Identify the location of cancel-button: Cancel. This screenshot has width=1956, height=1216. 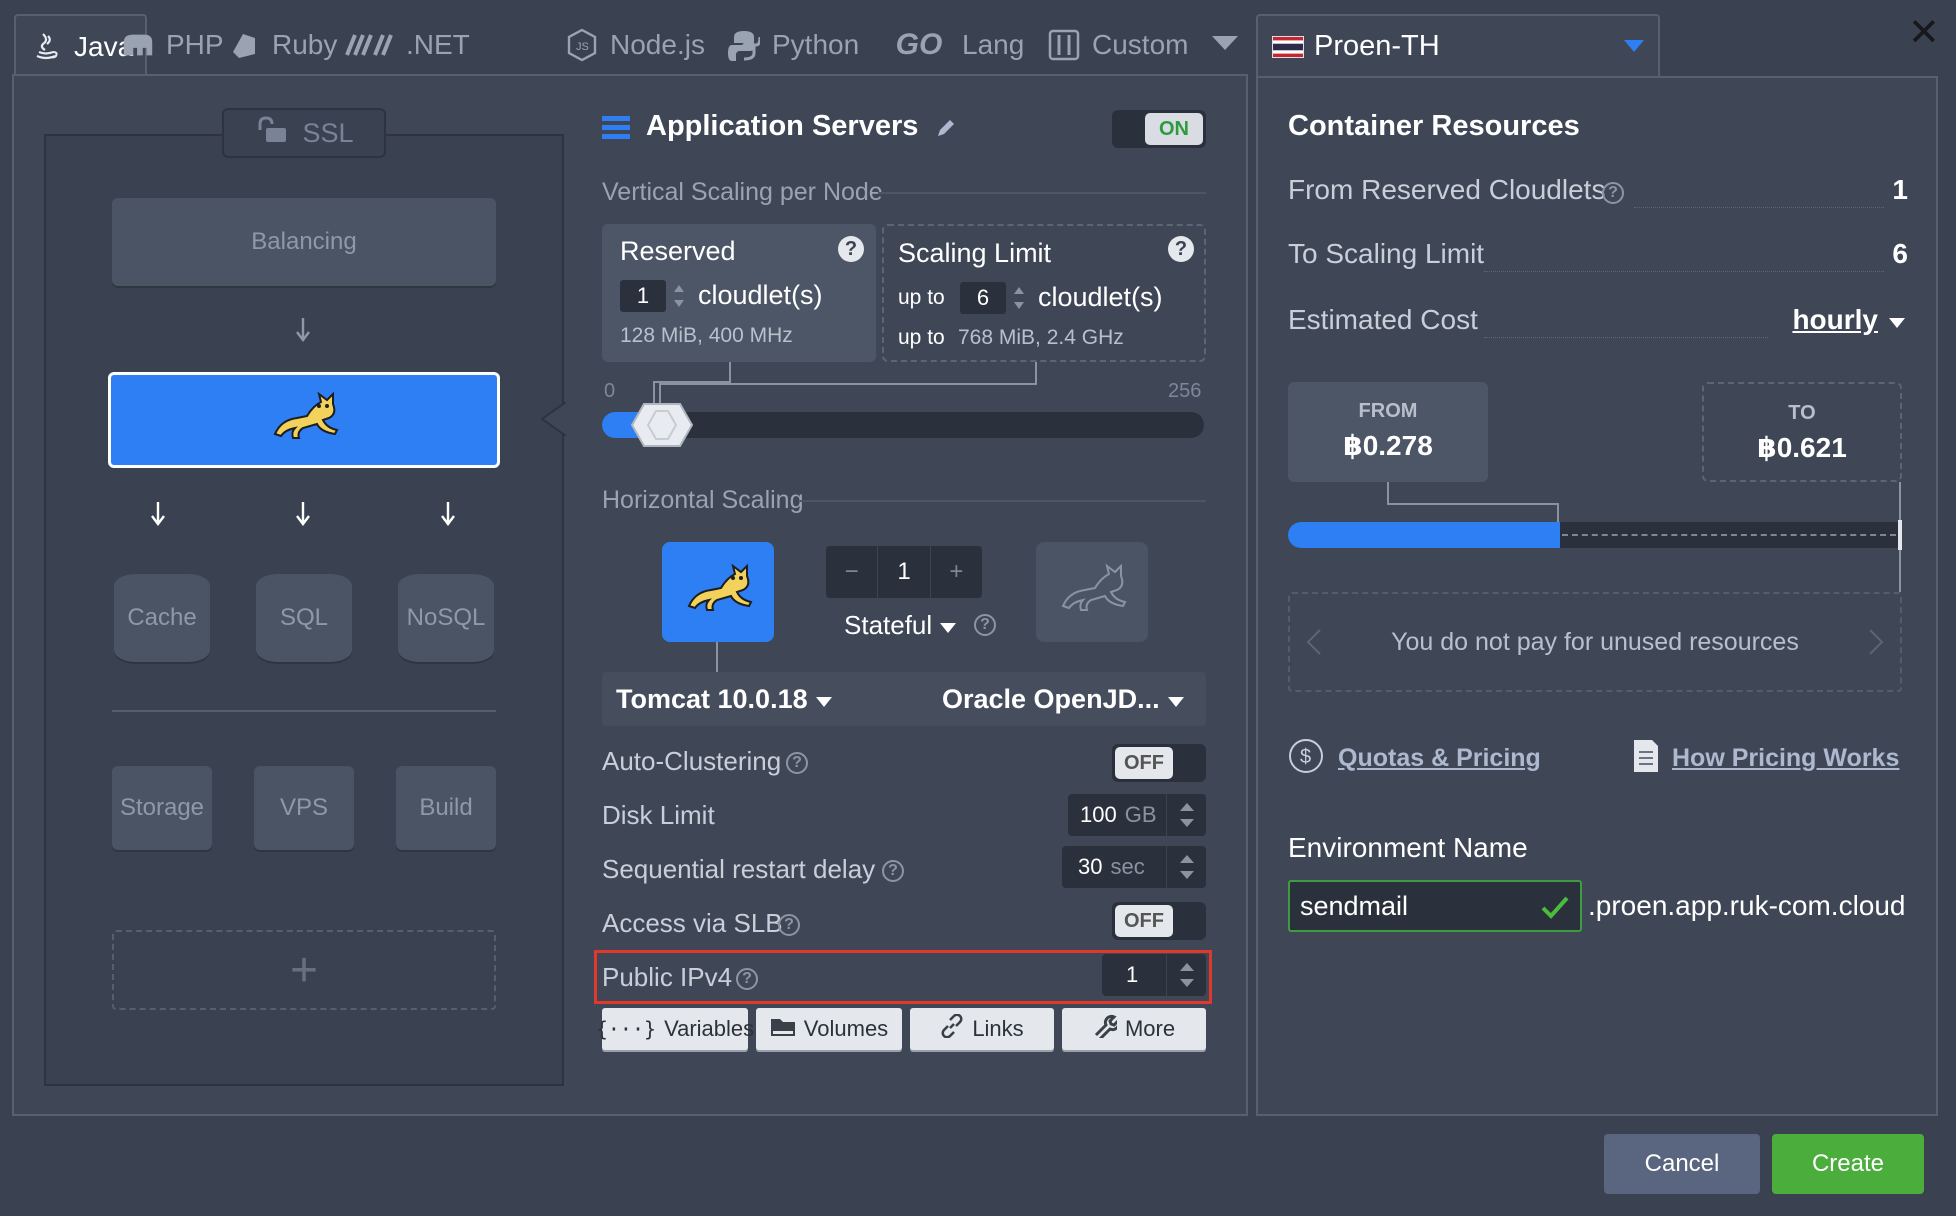
(1682, 1164).